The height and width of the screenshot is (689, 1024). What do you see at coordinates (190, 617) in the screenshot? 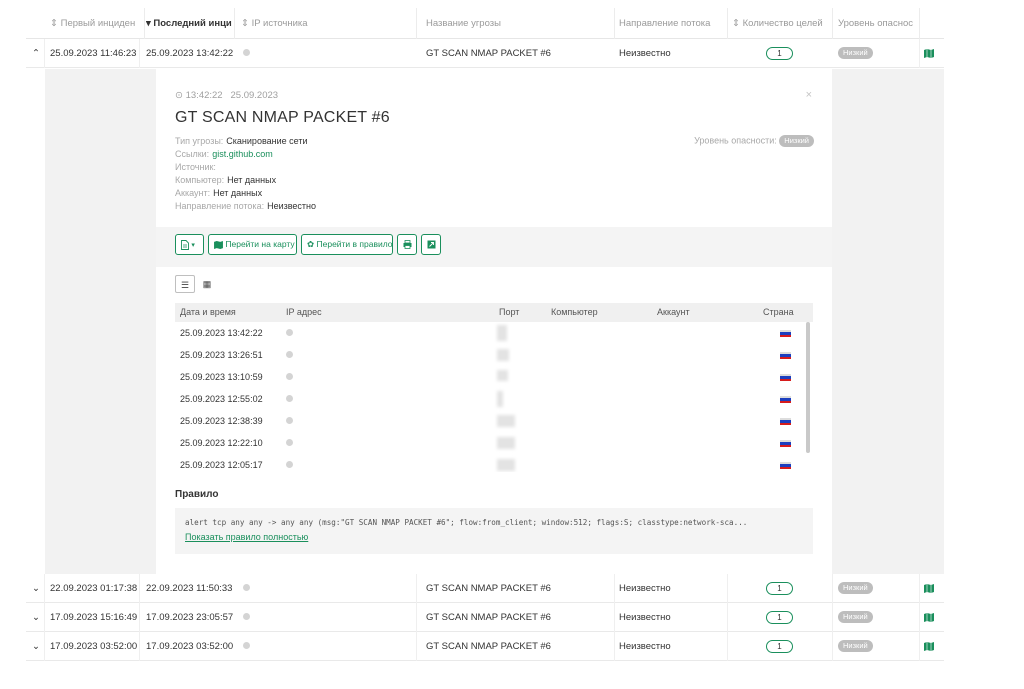
I see `last-incident-cell: 17.09.2023 23:05:57` at bounding box center [190, 617].